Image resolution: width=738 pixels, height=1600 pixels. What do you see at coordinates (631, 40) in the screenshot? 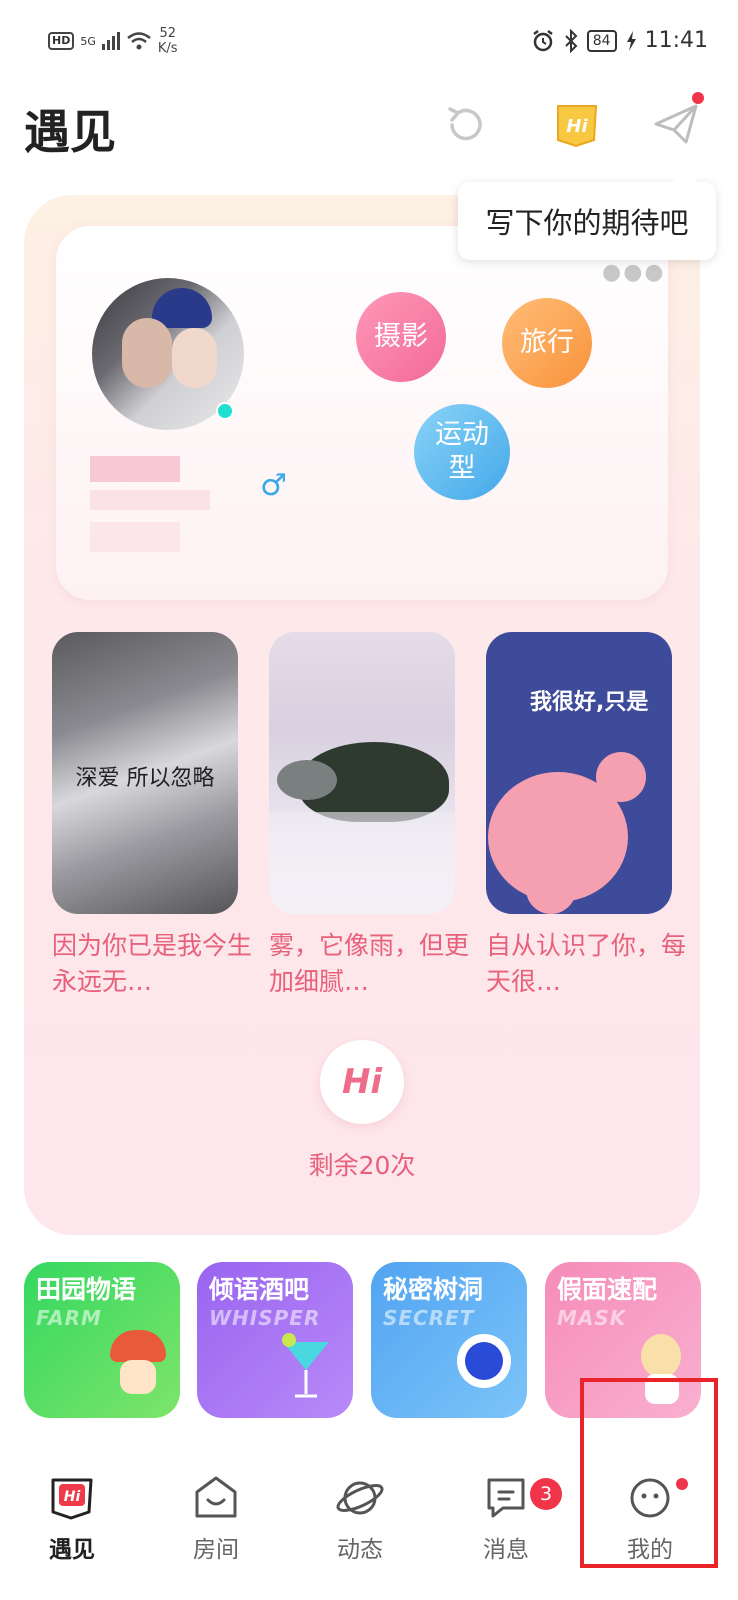
I see `charging-icon` at bounding box center [631, 40].